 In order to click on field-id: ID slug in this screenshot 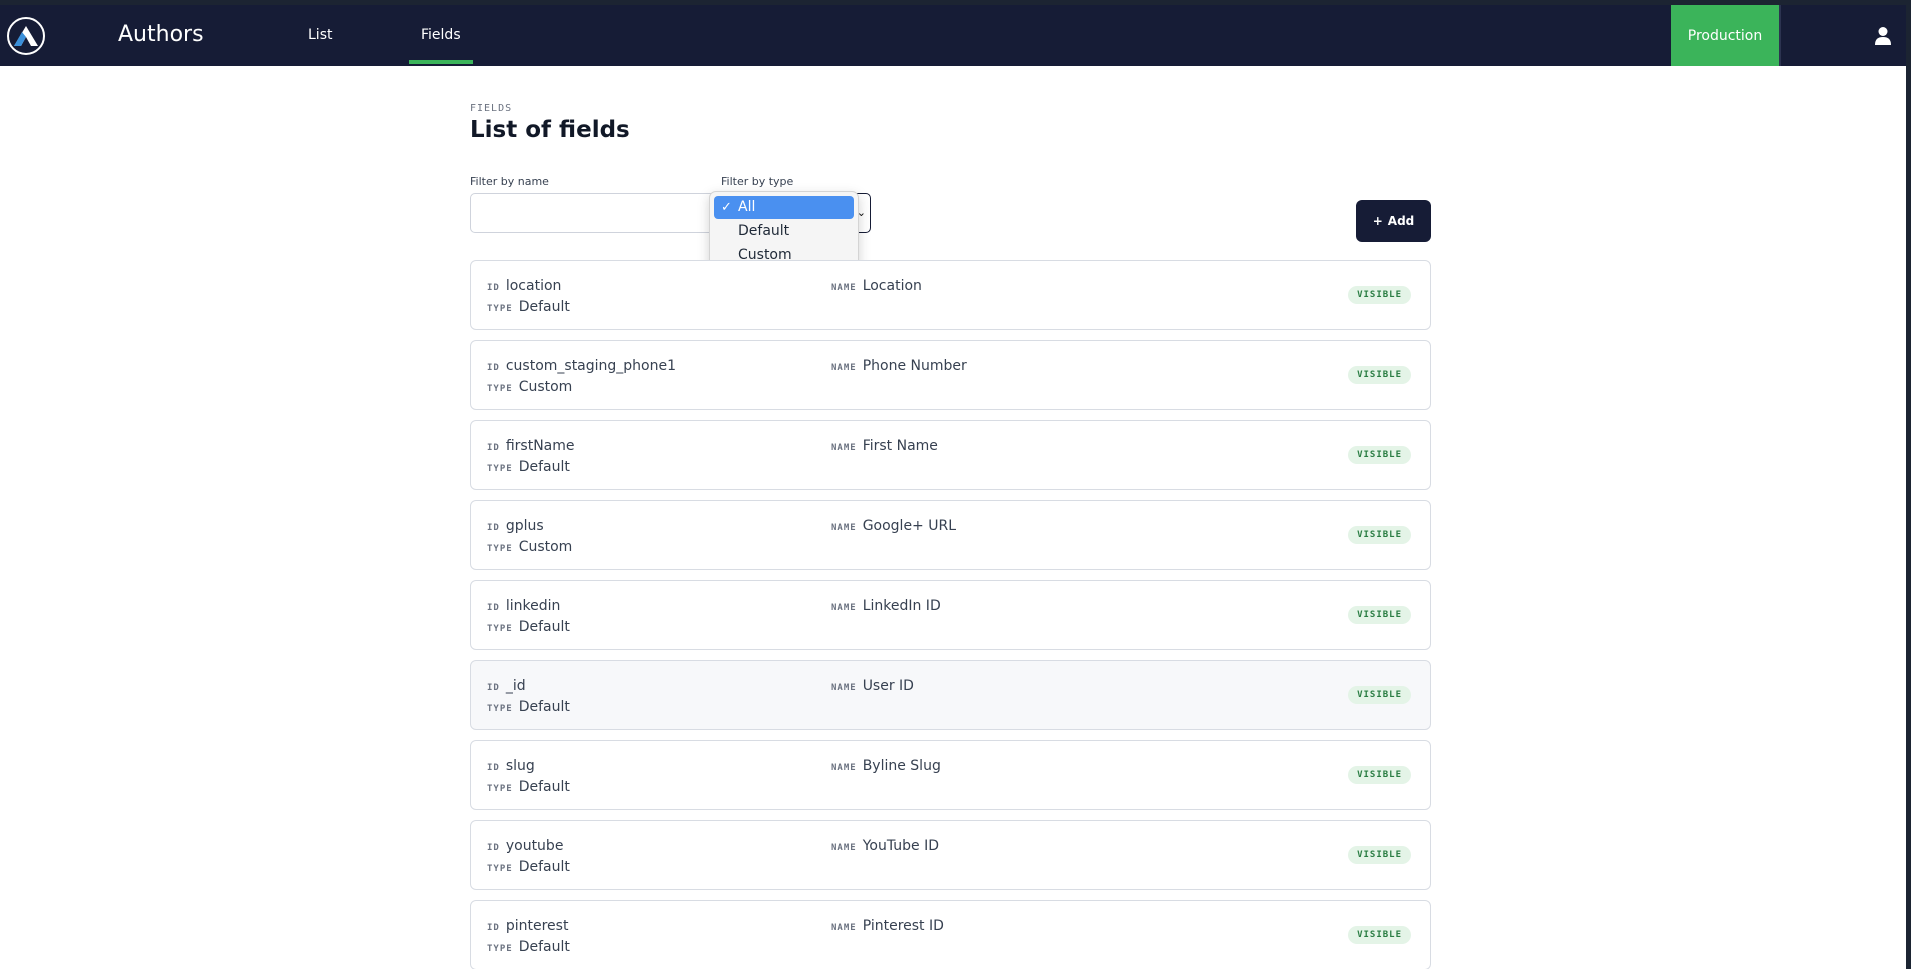, I will do `click(511, 766)`.